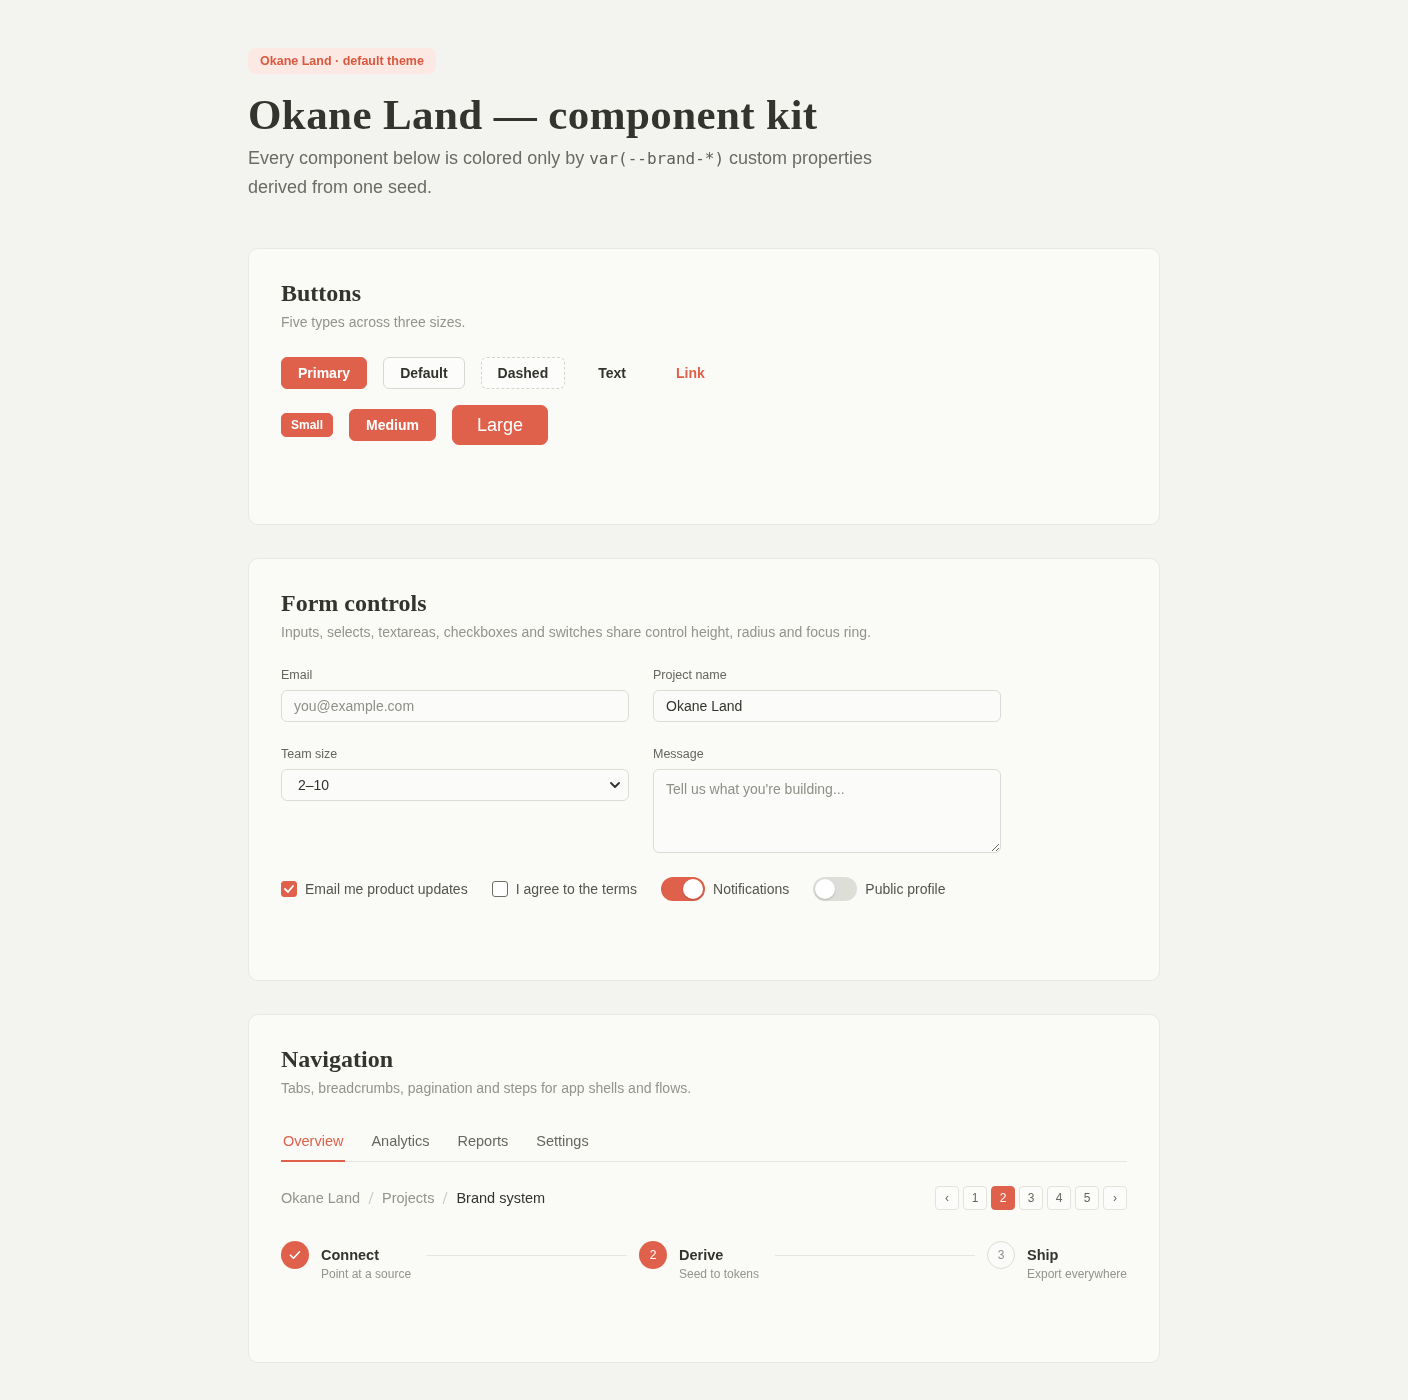 This screenshot has height=1400, width=1408. What do you see at coordinates (307, 425) in the screenshot?
I see `small-button: Small` at bounding box center [307, 425].